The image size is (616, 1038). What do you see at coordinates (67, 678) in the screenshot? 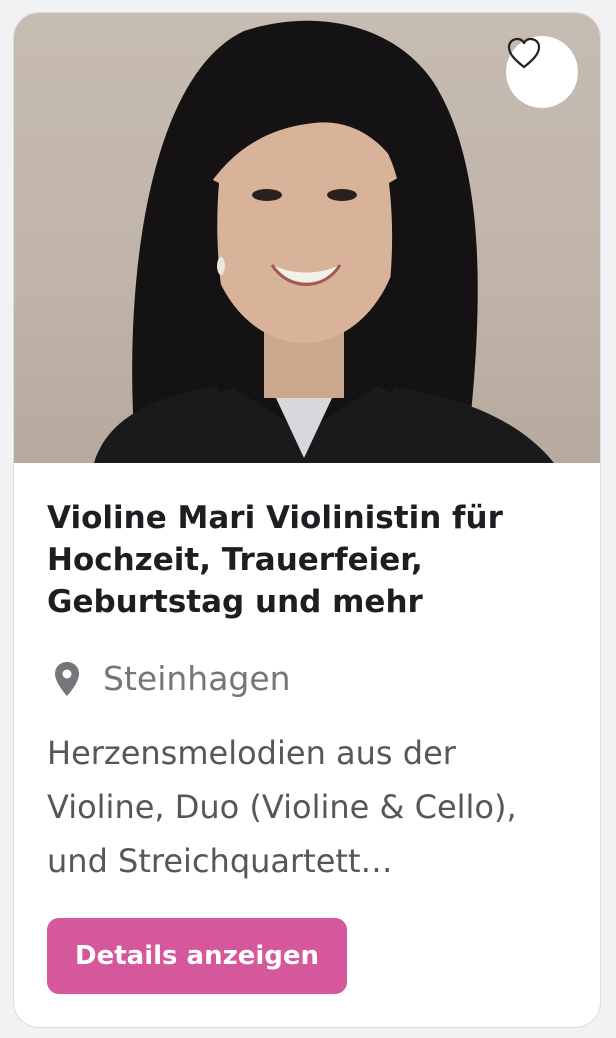
I see `map-pin-icon` at bounding box center [67, 678].